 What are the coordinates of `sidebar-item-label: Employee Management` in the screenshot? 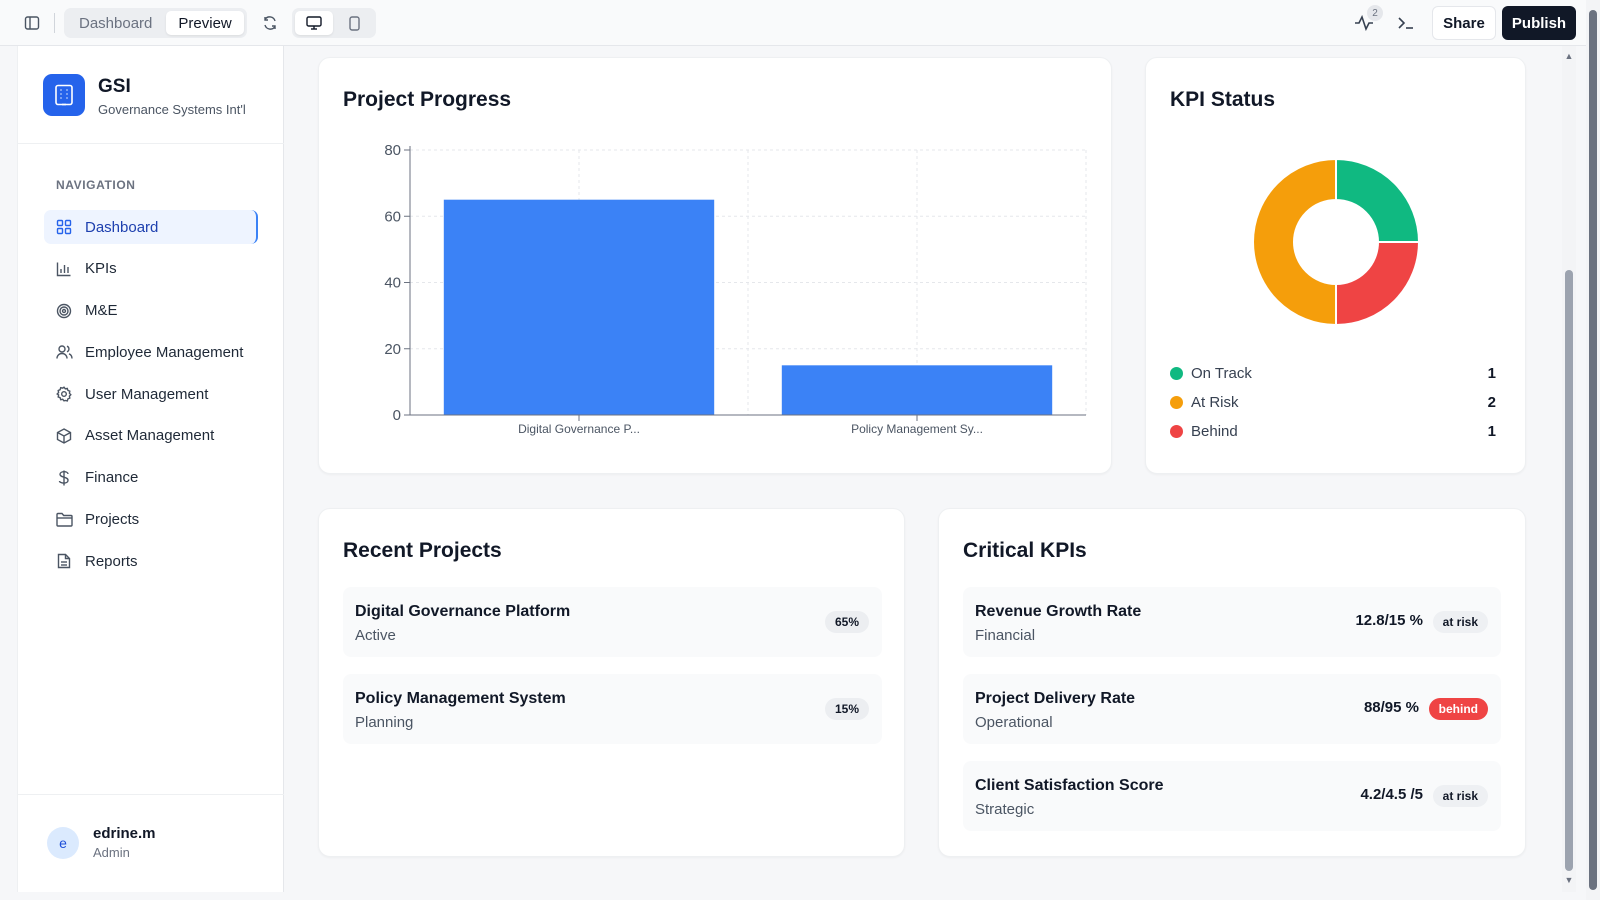 It's located at (164, 352).